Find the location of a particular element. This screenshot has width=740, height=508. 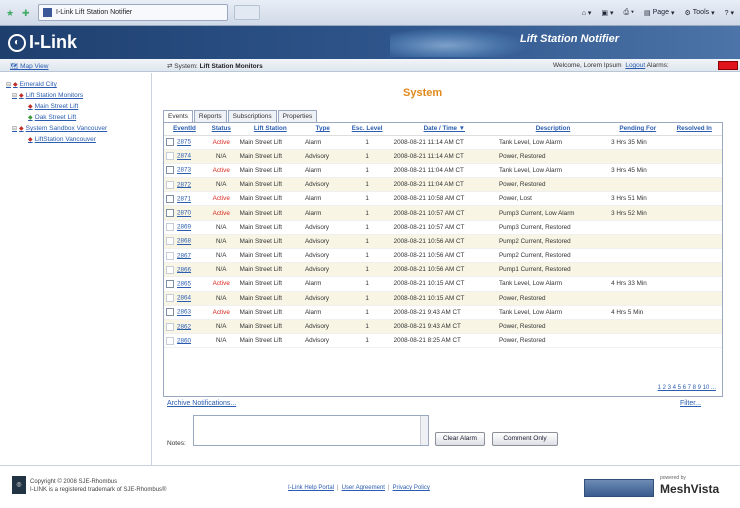

event-id-text: 2875 is located at coordinates (184, 142).